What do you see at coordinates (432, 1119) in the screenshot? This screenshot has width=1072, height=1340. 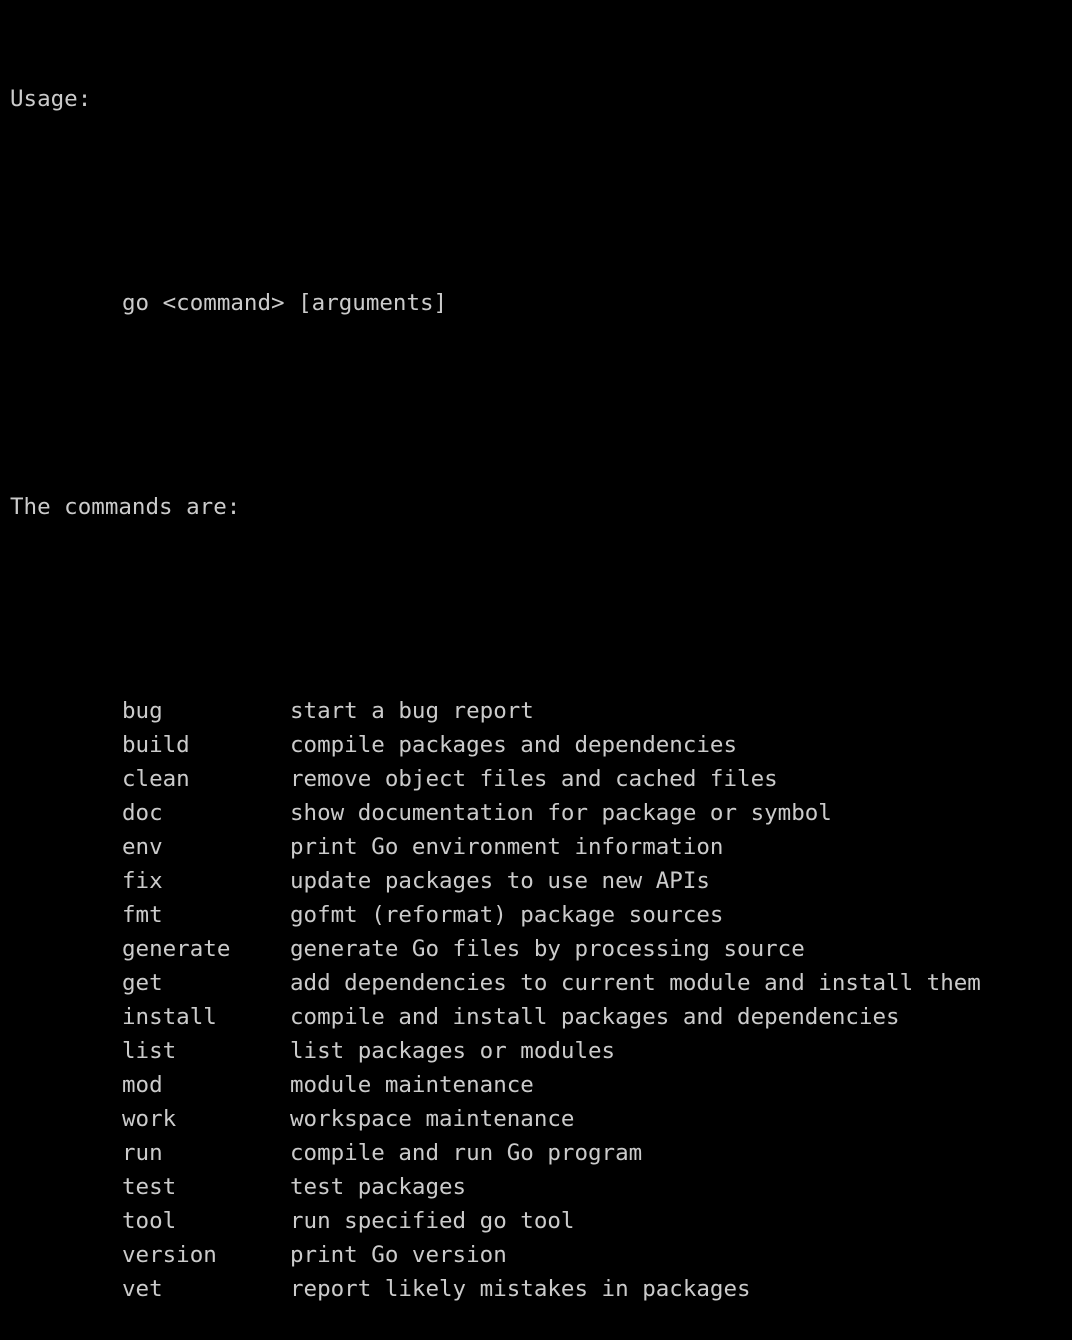 I see `command-description: workspace maintenance` at bounding box center [432, 1119].